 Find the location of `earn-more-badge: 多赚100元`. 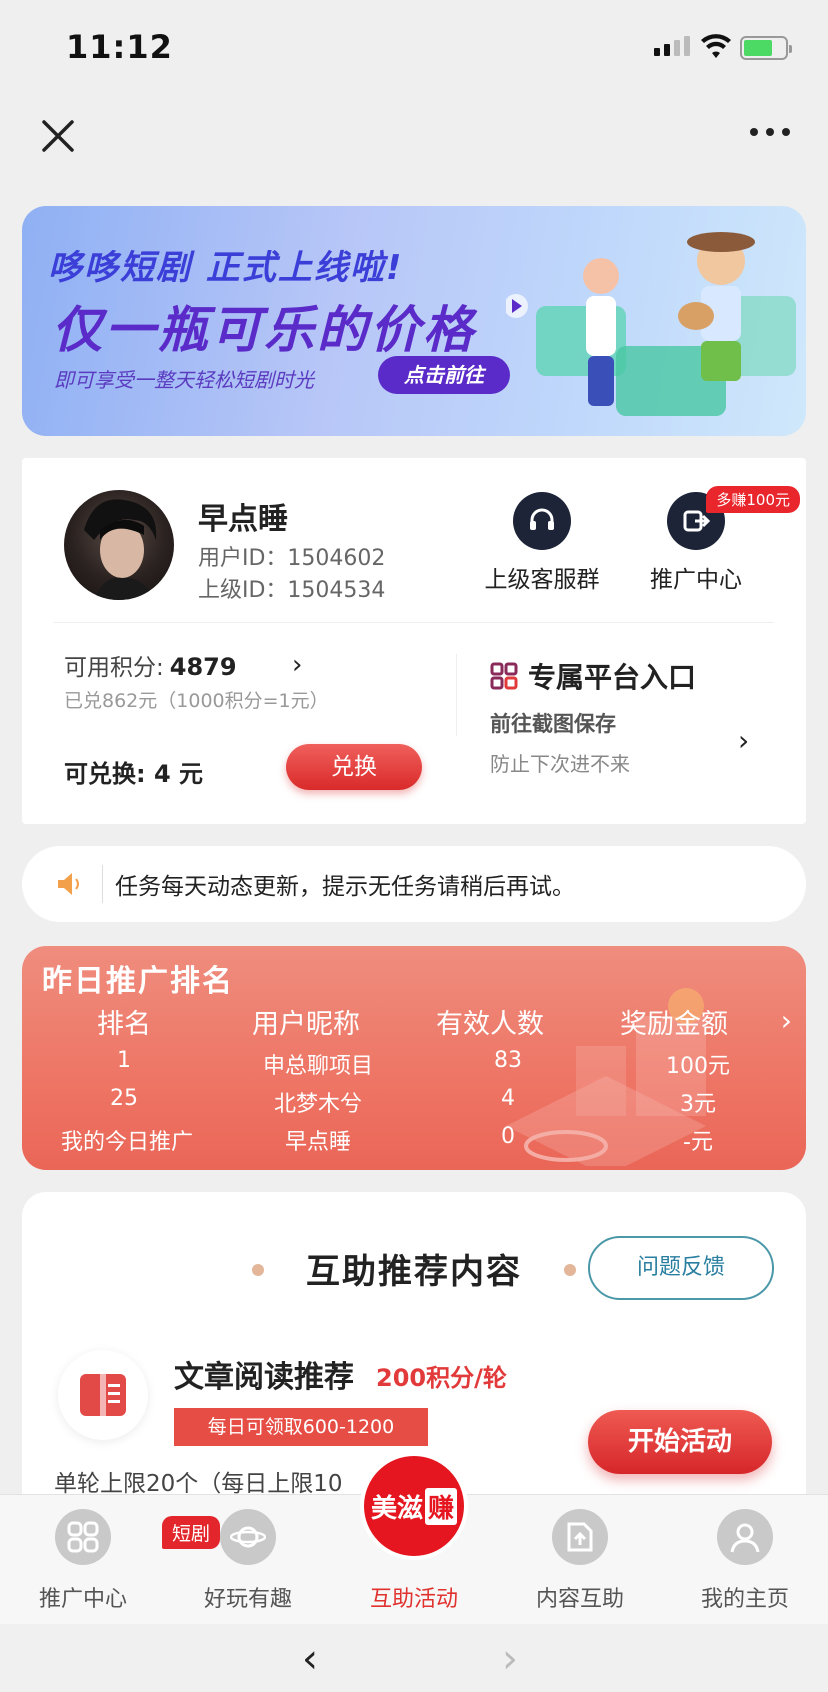

earn-more-badge: 多赚100元 is located at coordinates (753, 499).